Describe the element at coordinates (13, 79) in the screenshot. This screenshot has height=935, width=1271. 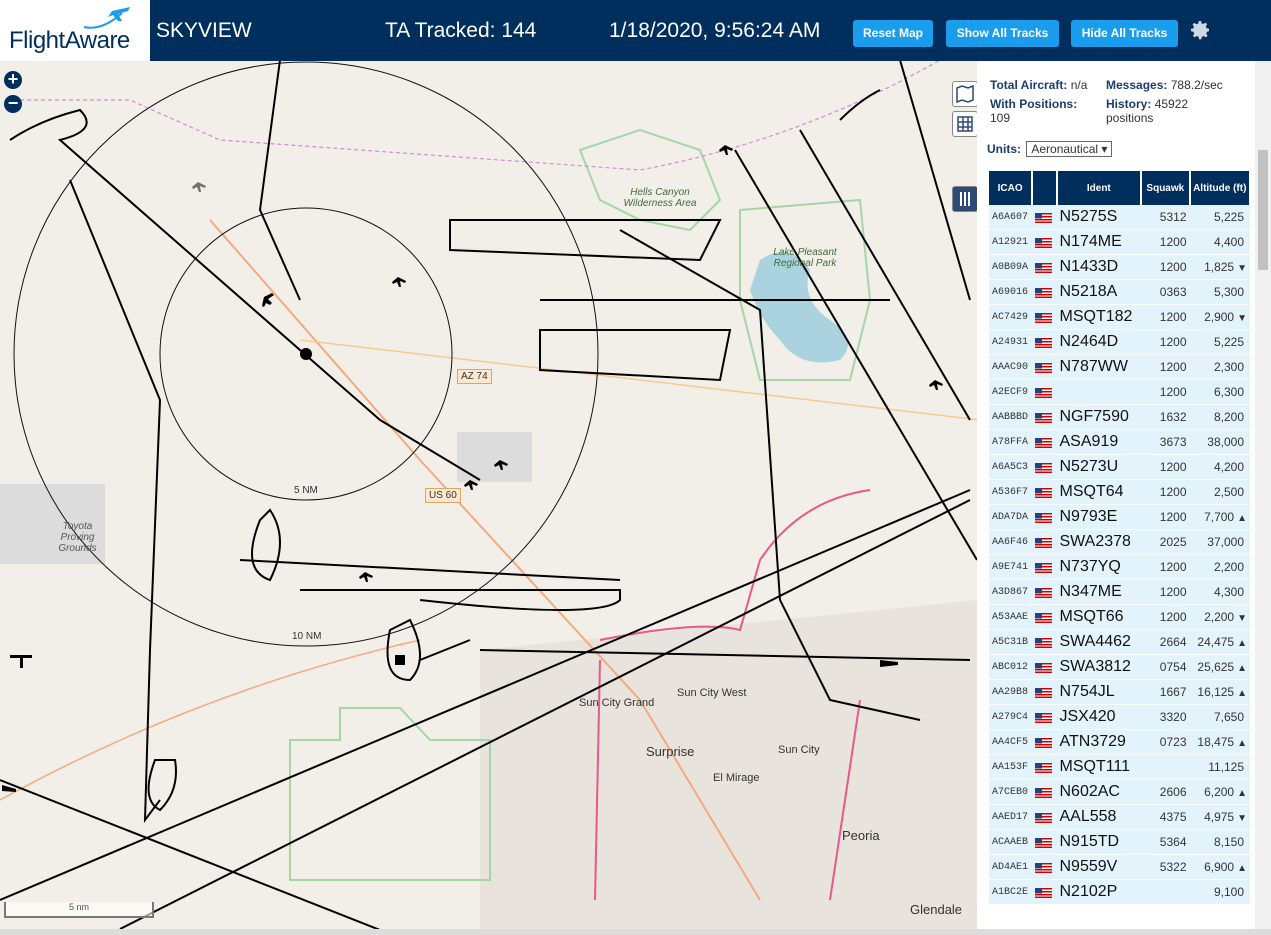
I see `zoom-in-button: +` at that location.